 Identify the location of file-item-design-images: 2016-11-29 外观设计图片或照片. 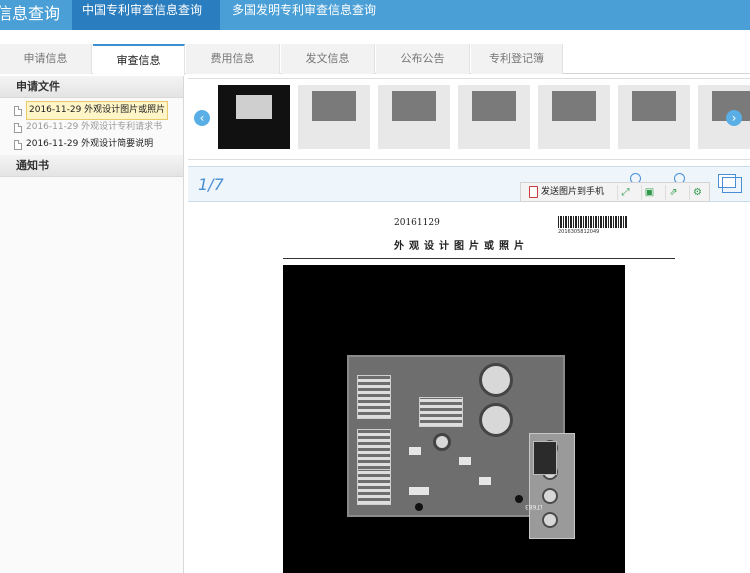
(91, 110).